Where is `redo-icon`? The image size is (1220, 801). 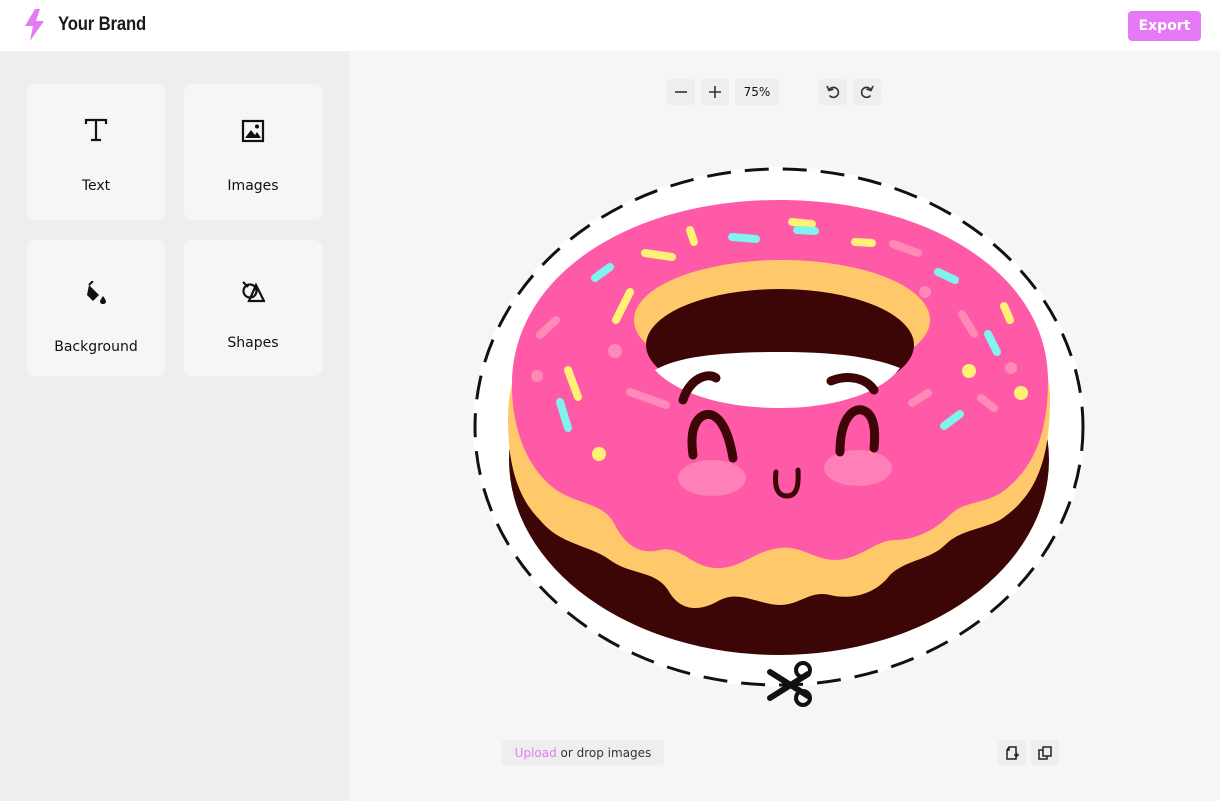
redo-icon is located at coordinates (867, 92).